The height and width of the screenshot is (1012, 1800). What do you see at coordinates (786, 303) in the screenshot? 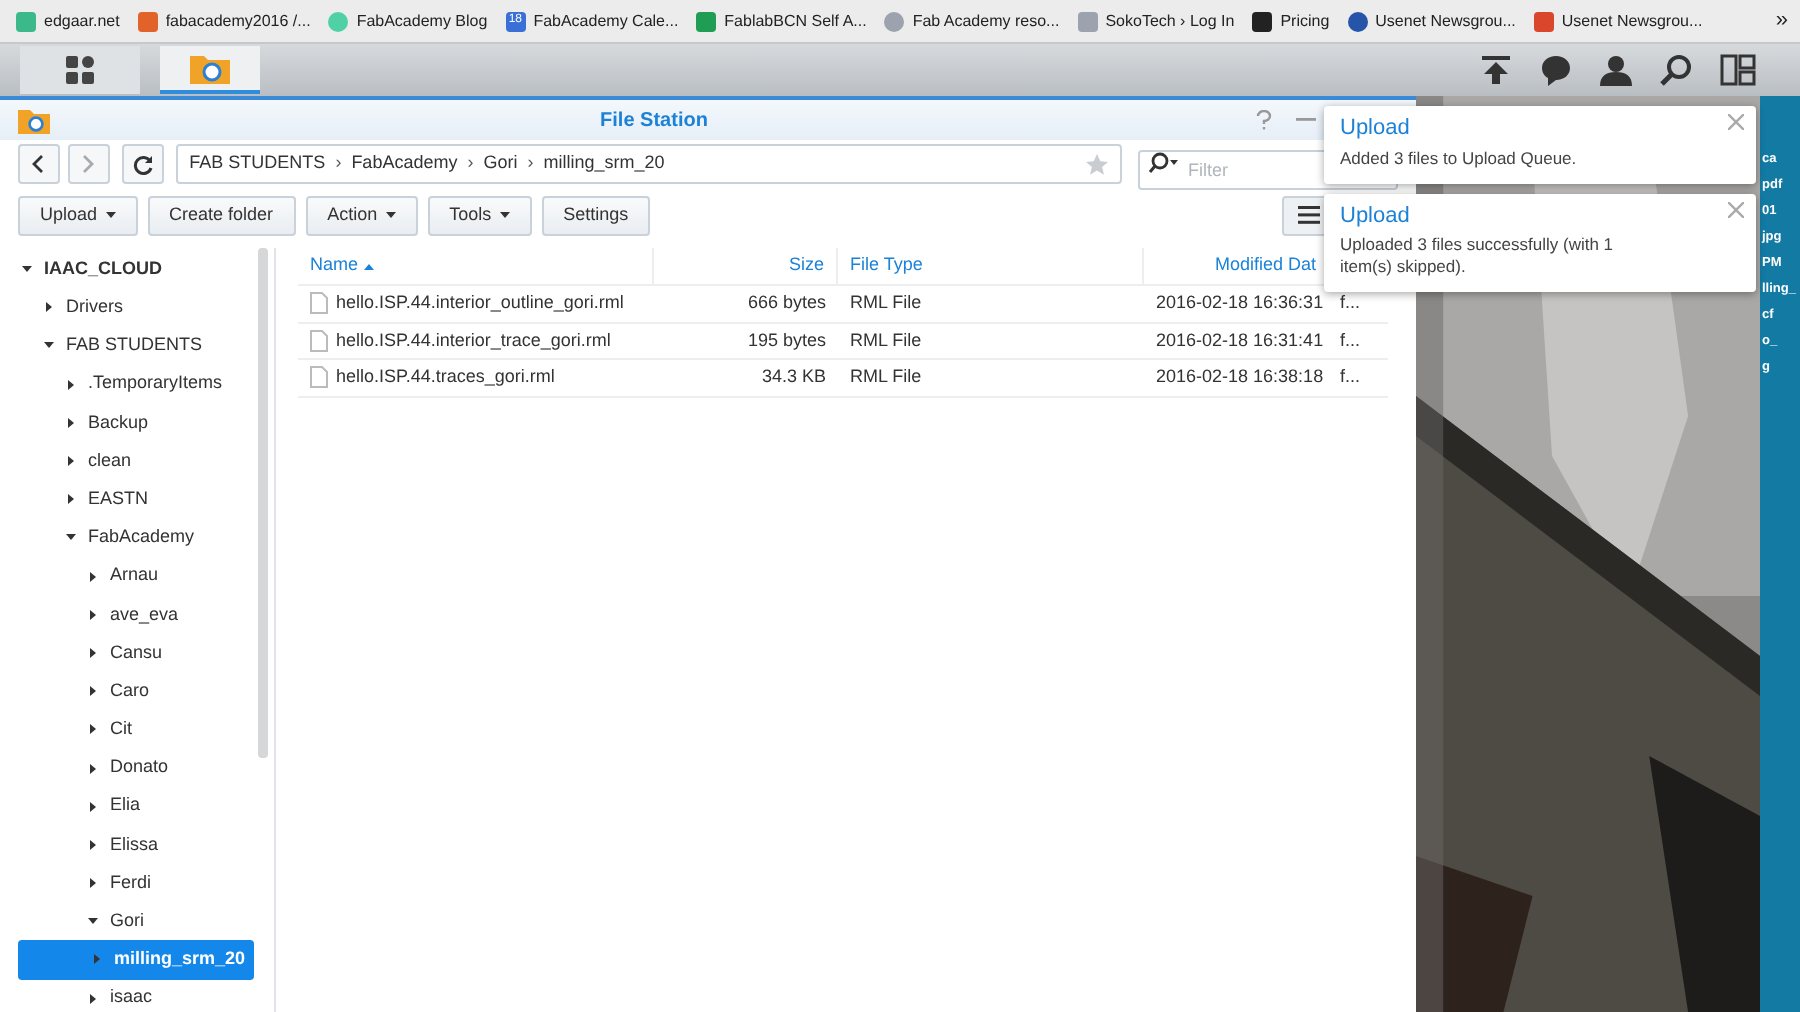
I see `file-size: 666 bytes` at bounding box center [786, 303].